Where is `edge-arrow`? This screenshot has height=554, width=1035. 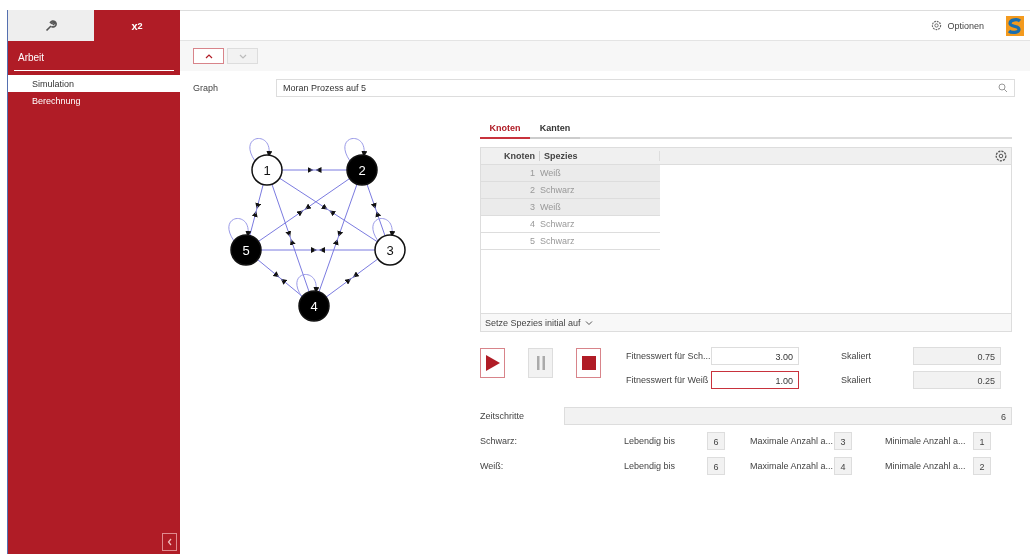
edge-arrow is located at coordinates (314, 170).